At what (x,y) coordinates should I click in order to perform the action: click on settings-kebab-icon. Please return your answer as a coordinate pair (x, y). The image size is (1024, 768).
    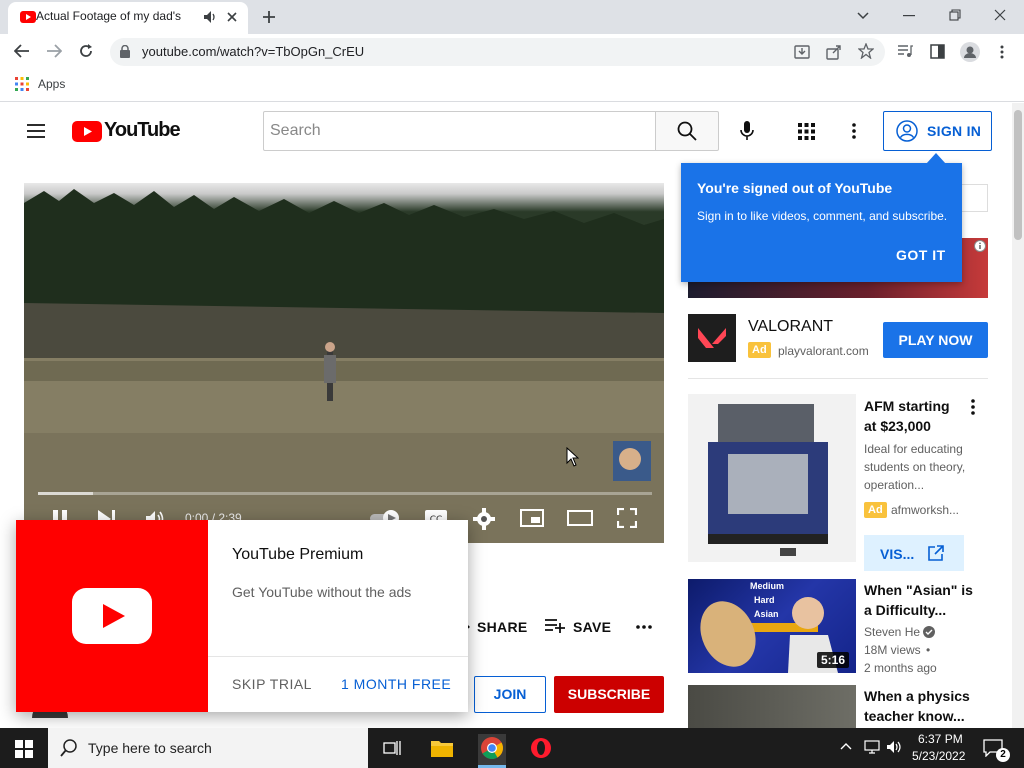
    Looking at the image, I should click on (854, 131).